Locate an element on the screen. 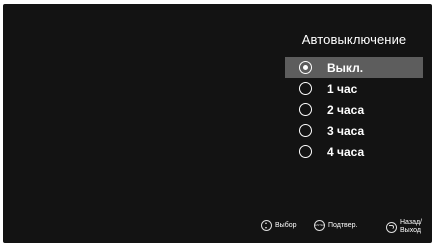  option-4-hours: 4 часа is located at coordinates (354, 151).